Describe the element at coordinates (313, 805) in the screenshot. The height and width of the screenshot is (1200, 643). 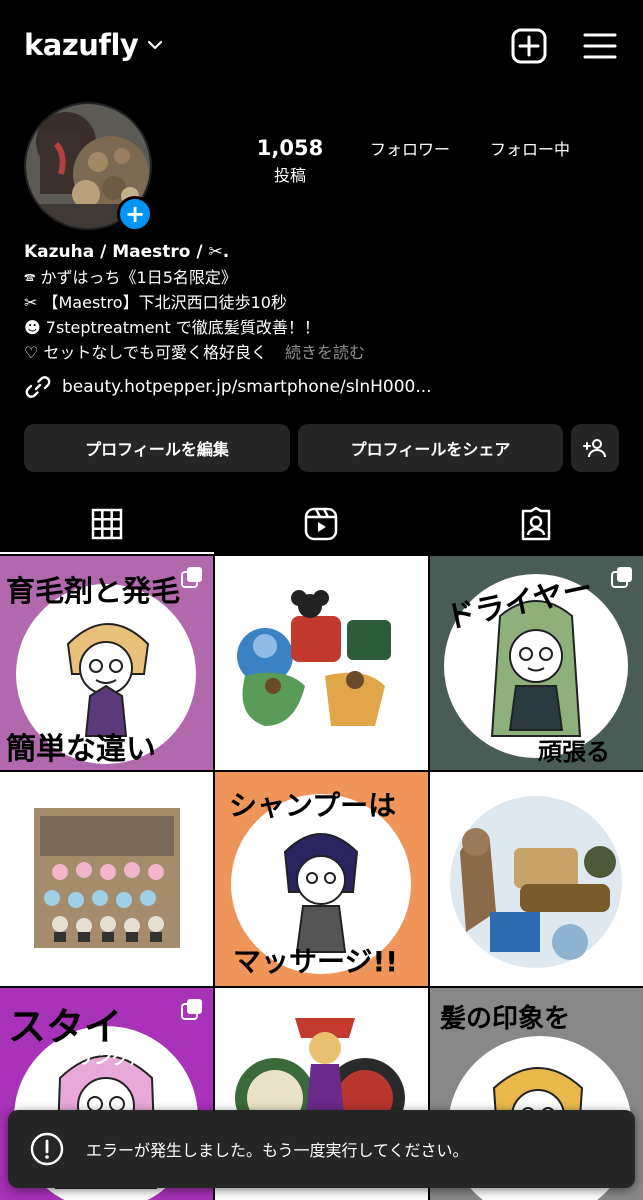
I see `post-caption: シャンプーは` at that location.